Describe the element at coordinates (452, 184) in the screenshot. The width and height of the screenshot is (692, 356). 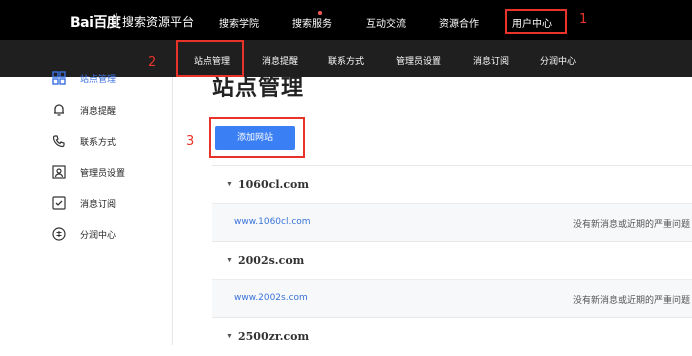
I see `site-group-header: ▼ 1060cl.com` at that location.